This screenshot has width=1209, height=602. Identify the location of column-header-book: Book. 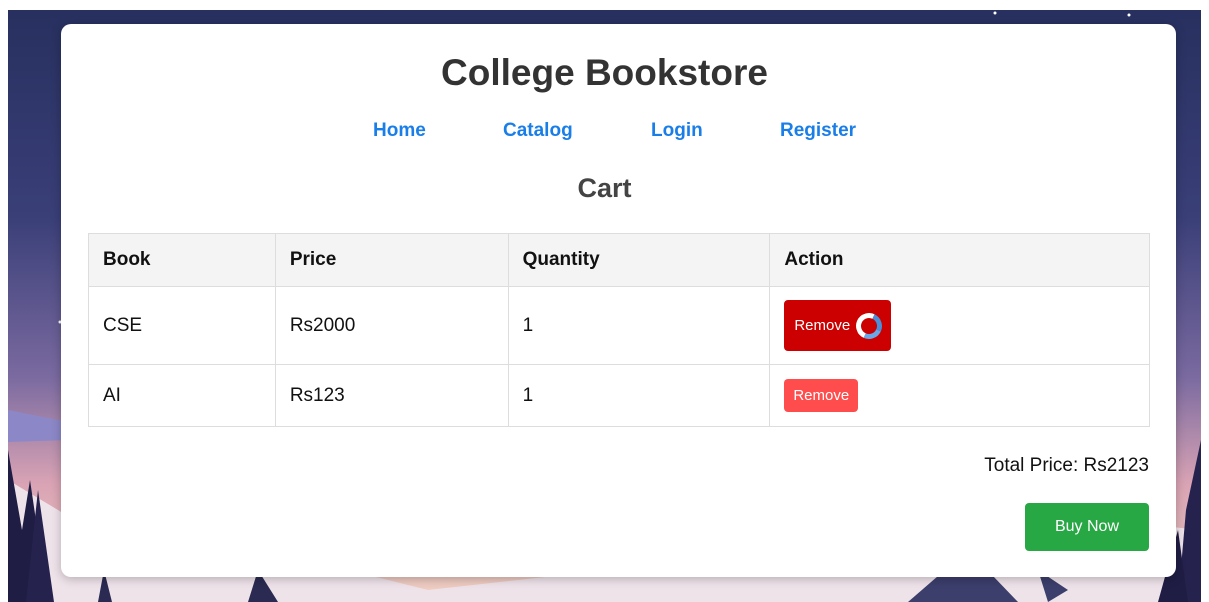
(182, 260).